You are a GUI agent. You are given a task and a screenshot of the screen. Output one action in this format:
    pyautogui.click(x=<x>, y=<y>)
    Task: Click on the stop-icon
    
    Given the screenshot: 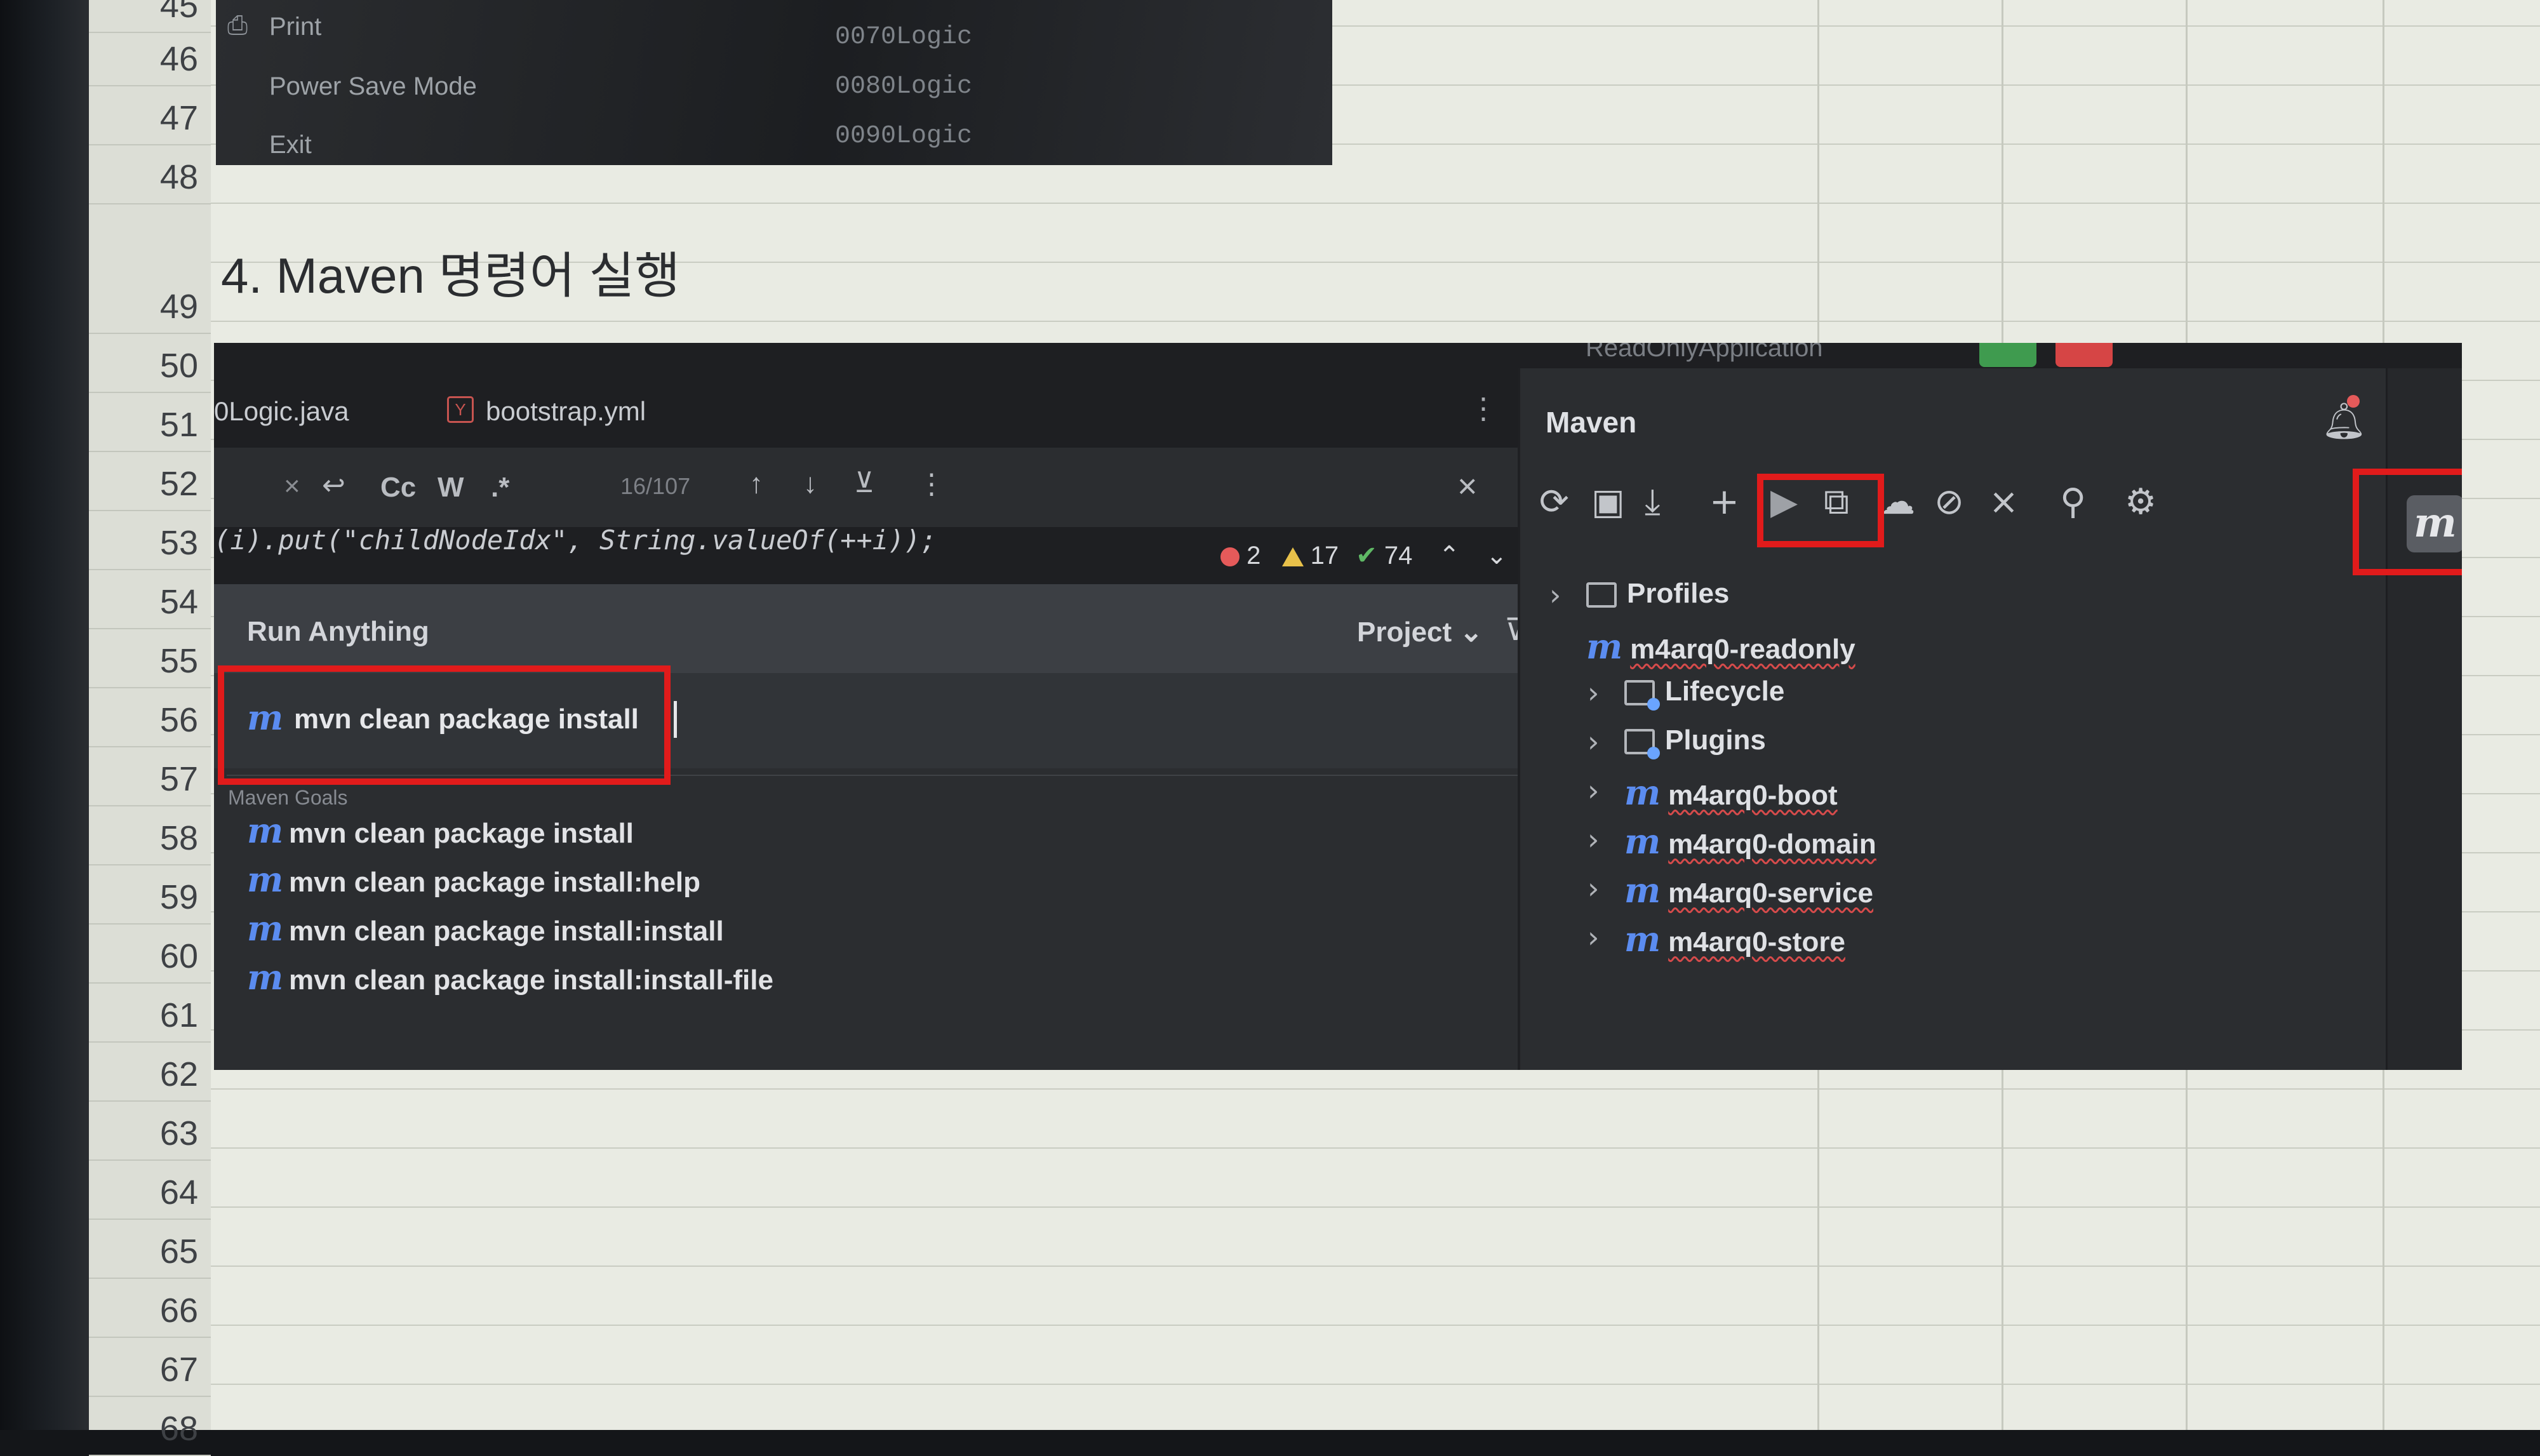 What is the action you would take?
    pyautogui.click(x=2084, y=355)
    